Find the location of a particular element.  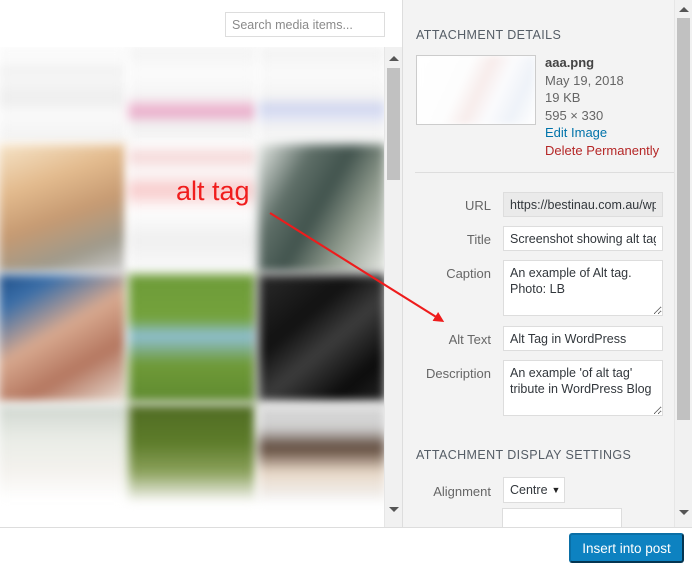

insert-into-post-button: Insert into post is located at coordinates (626, 548).